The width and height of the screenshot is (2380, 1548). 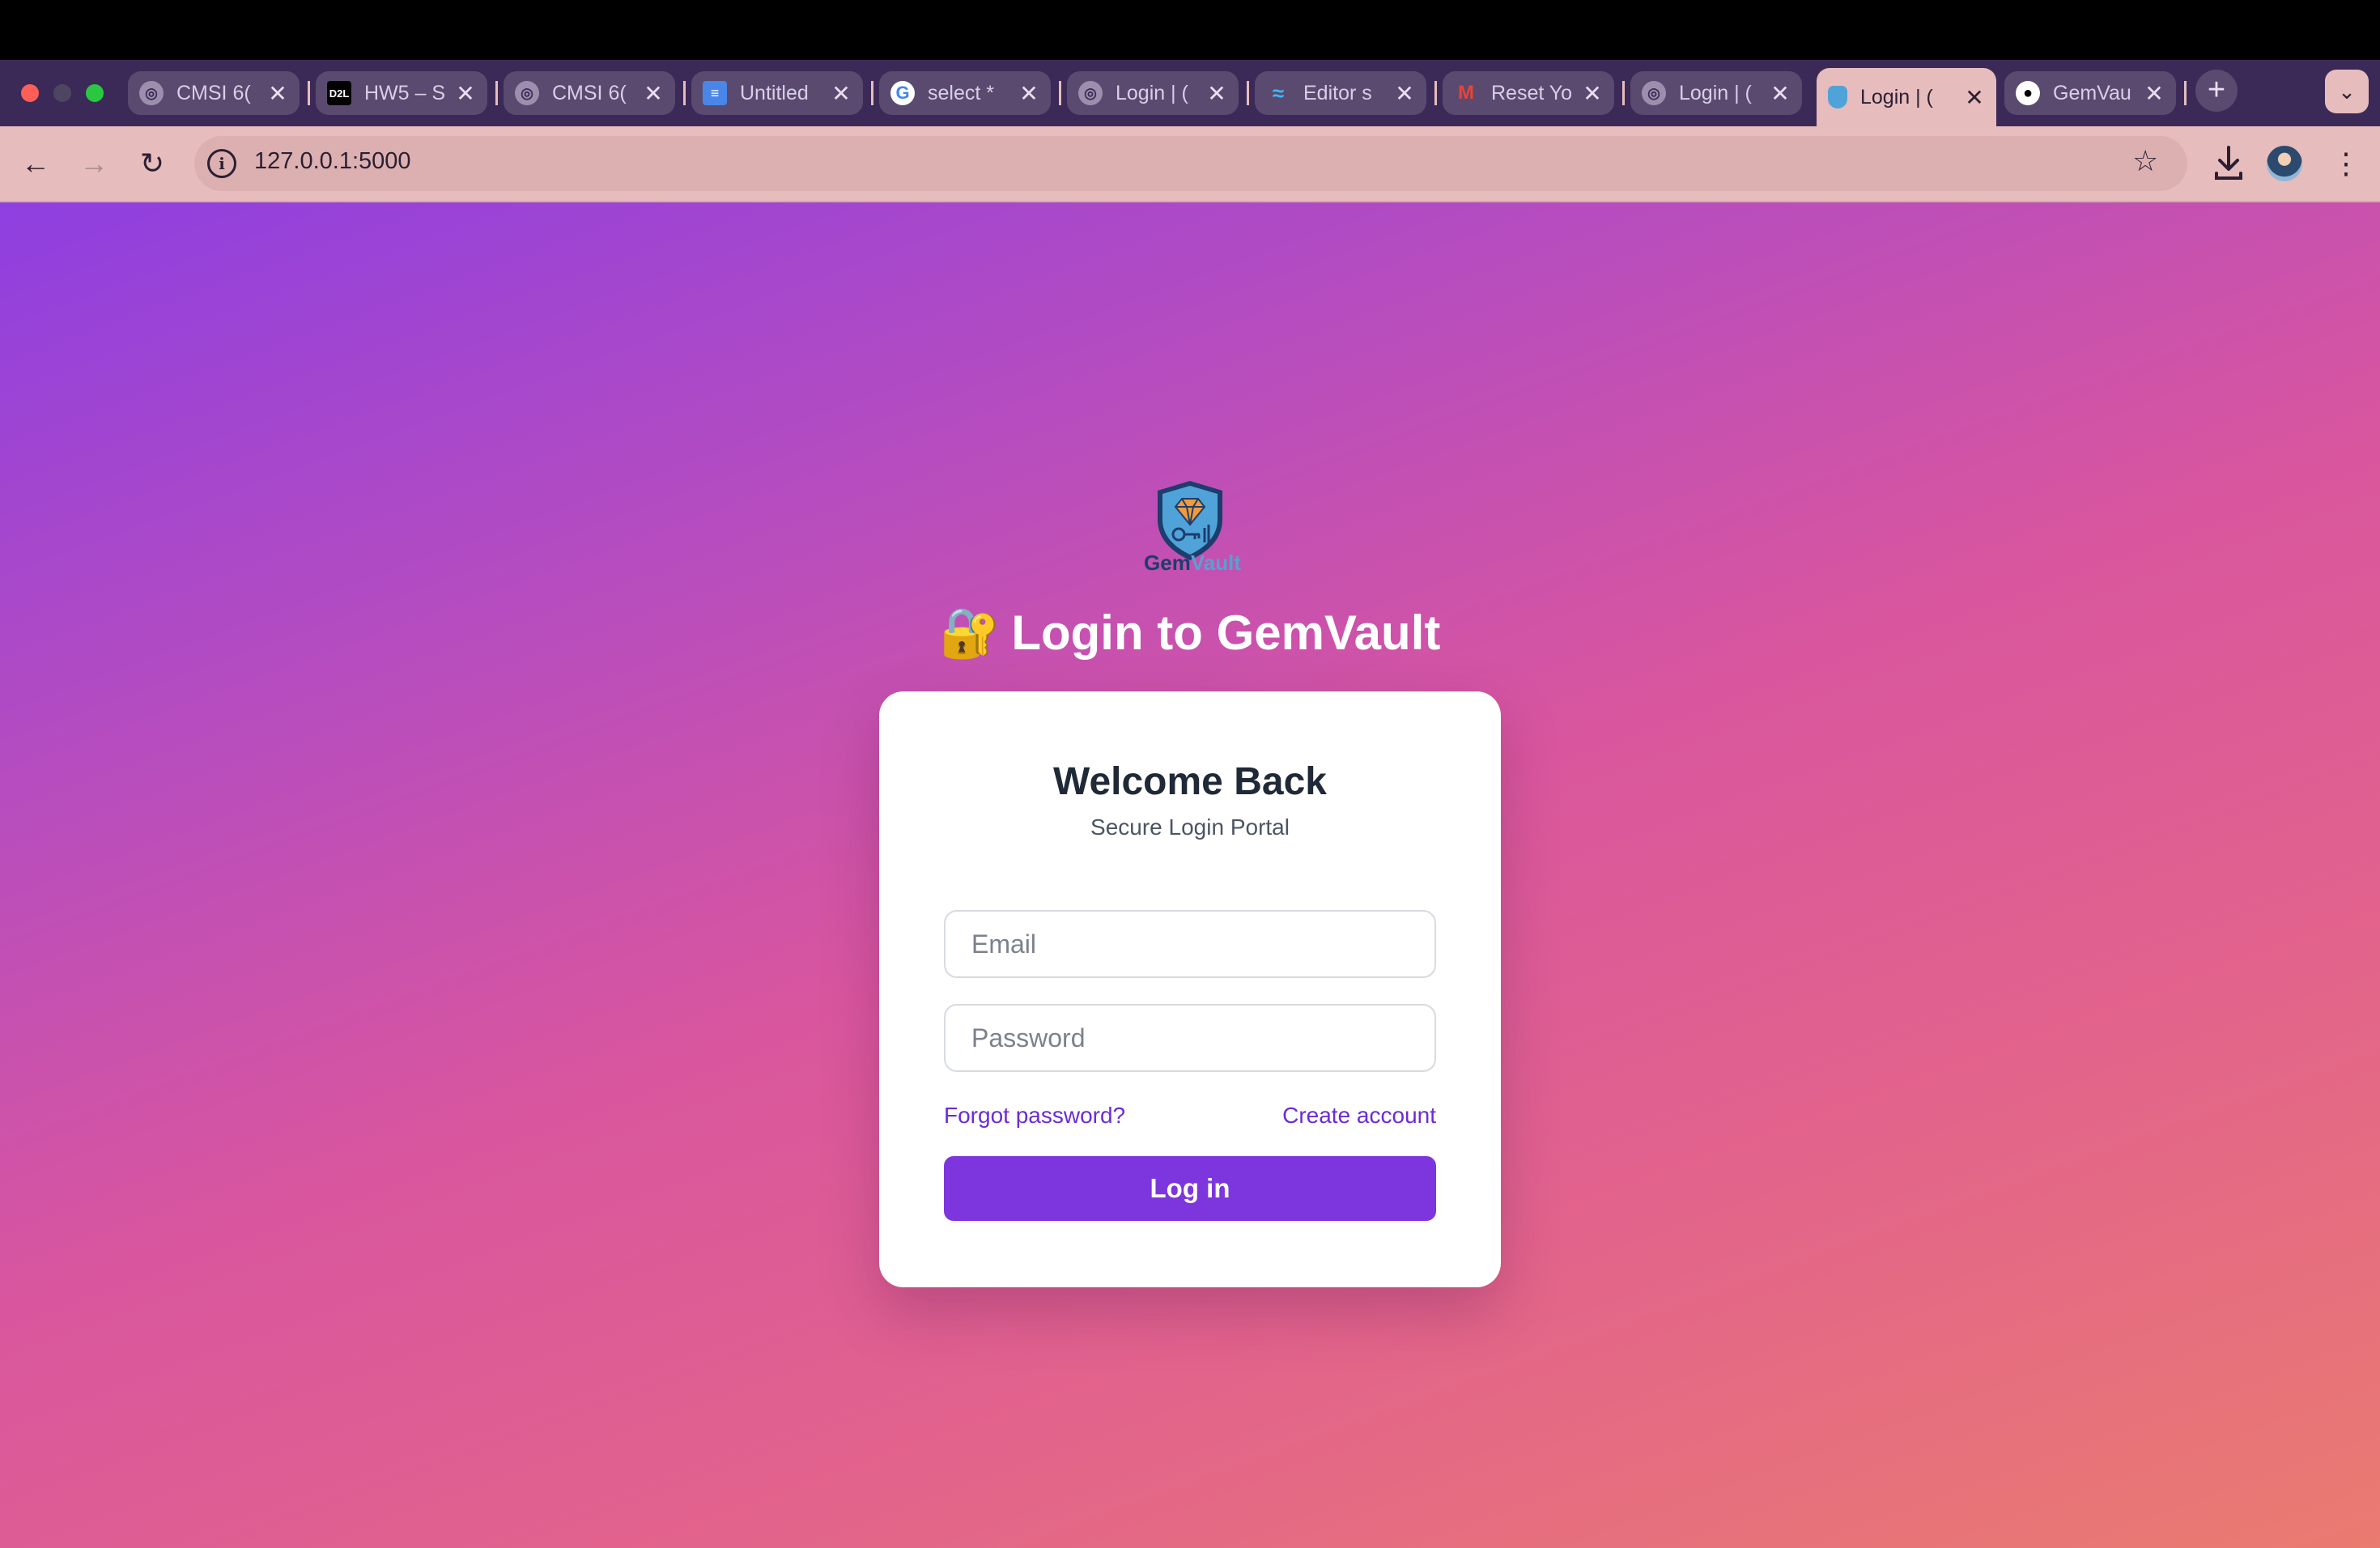 What do you see at coordinates (715, 93) in the screenshot?
I see `docs-icon: ≡` at bounding box center [715, 93].